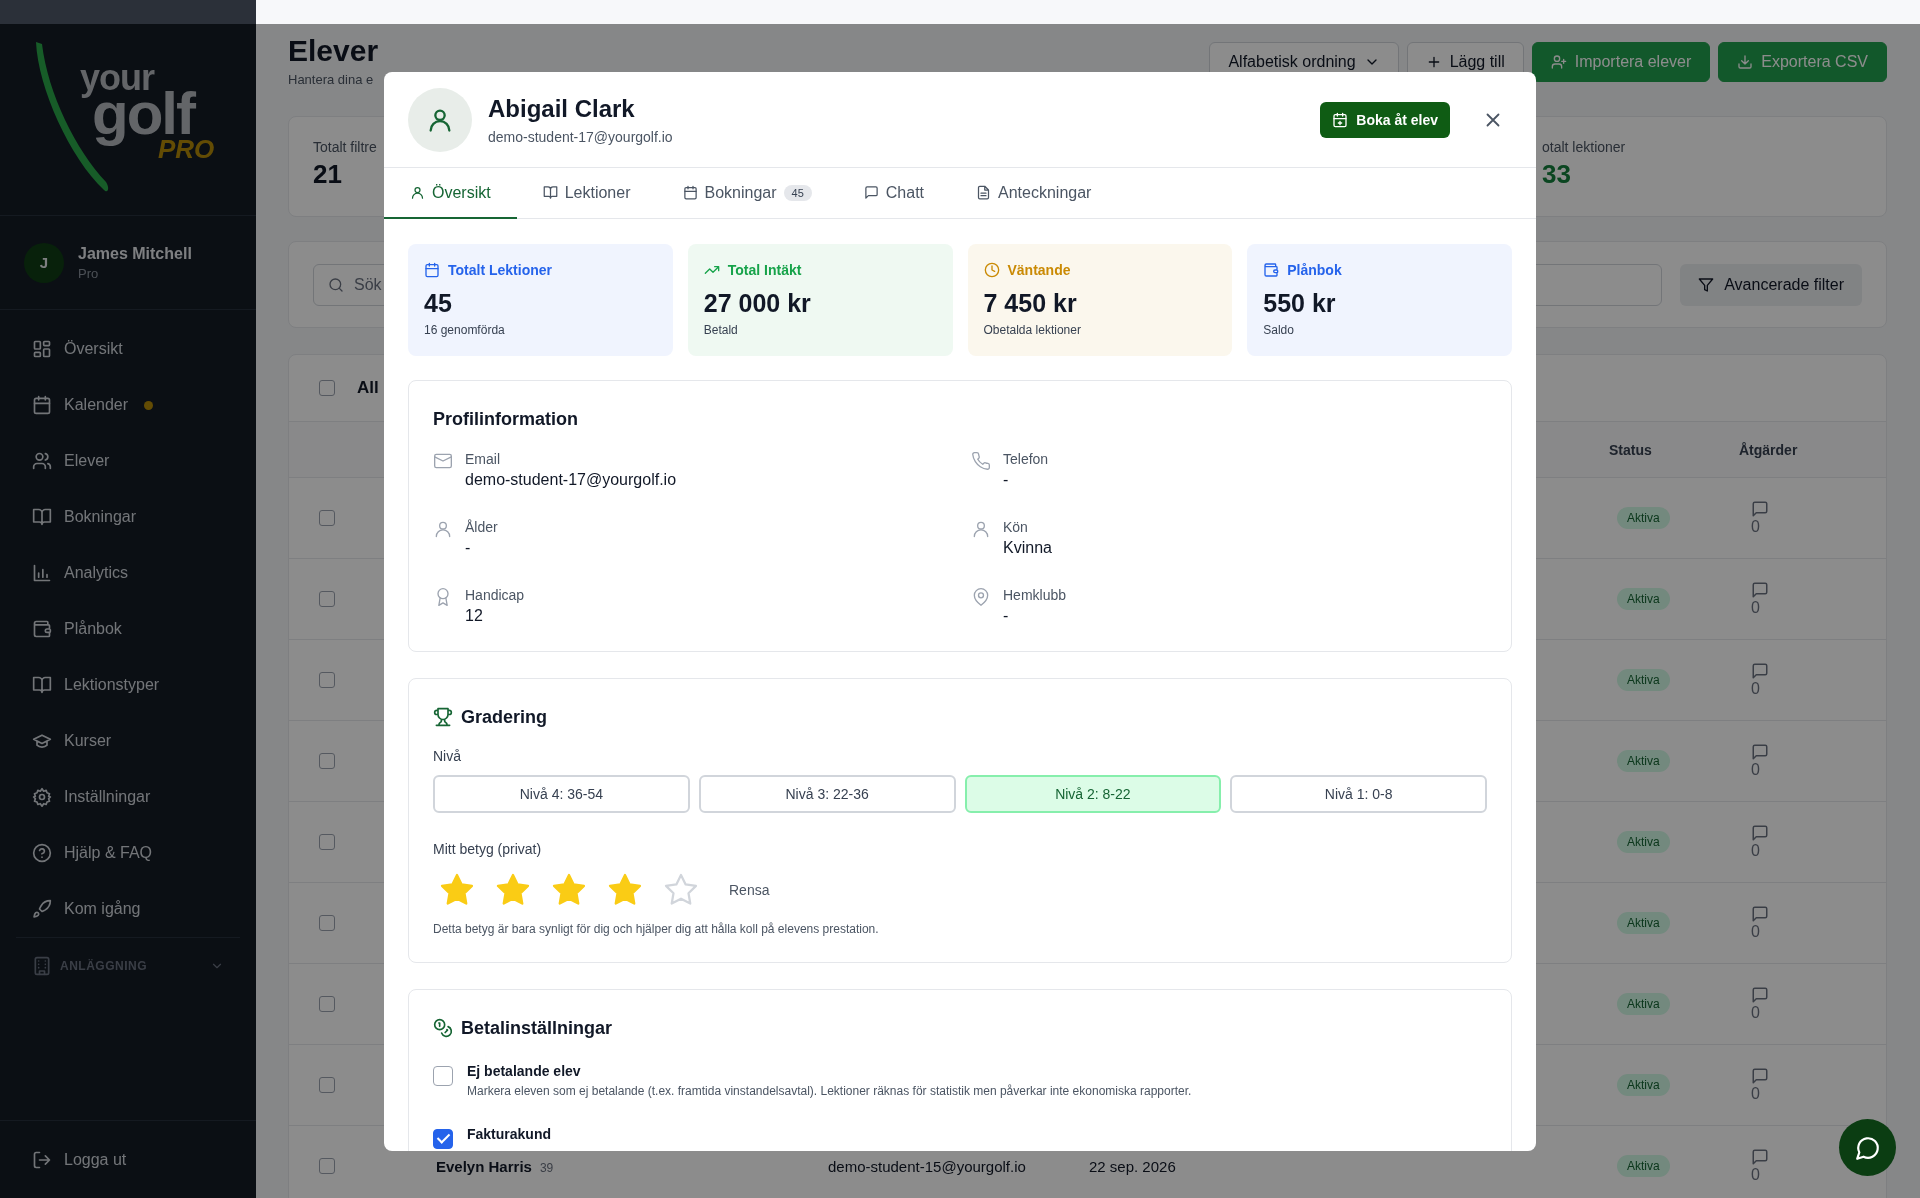 This screenshot has height=1198, width=1920. Describe the element at coordinates (128, 1159) in the screenshot. I see `logout-item: Logga ut` at that location.